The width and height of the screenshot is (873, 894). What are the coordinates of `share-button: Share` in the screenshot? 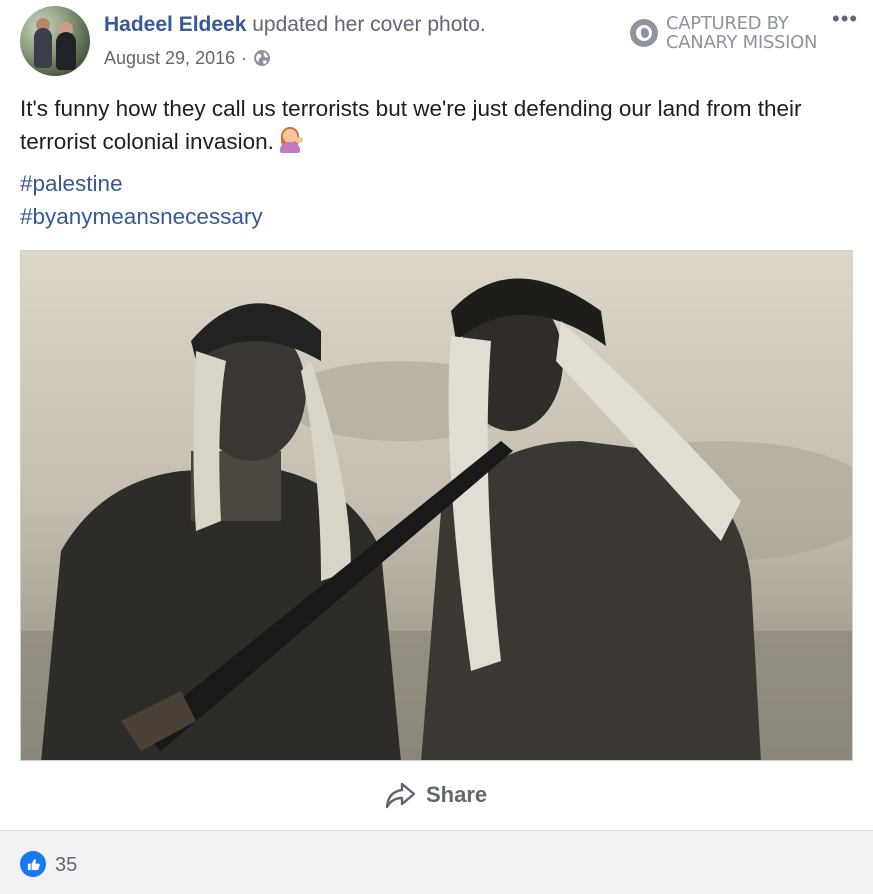 It's located at (435, 795).